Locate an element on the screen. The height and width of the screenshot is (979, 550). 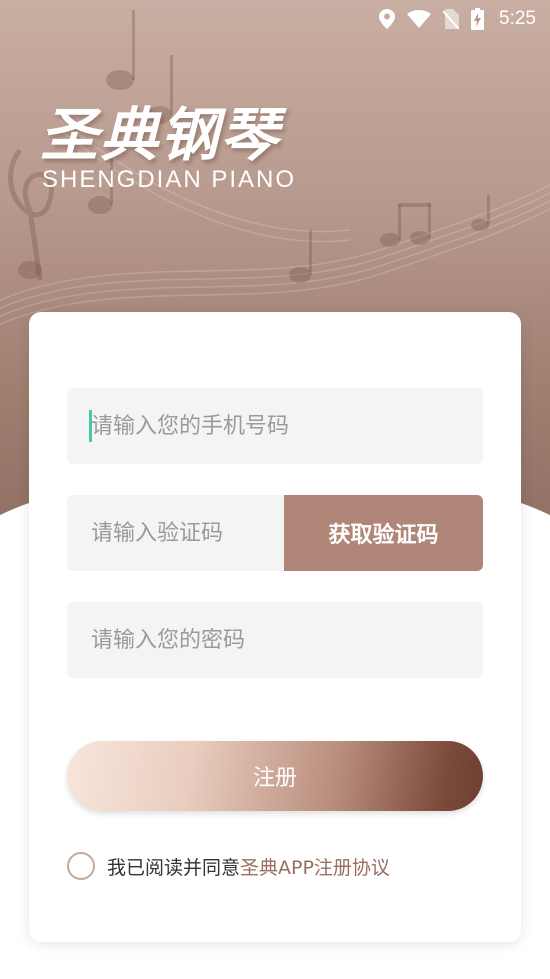
status-time: 5:25 is located at coordinates (517, 18).